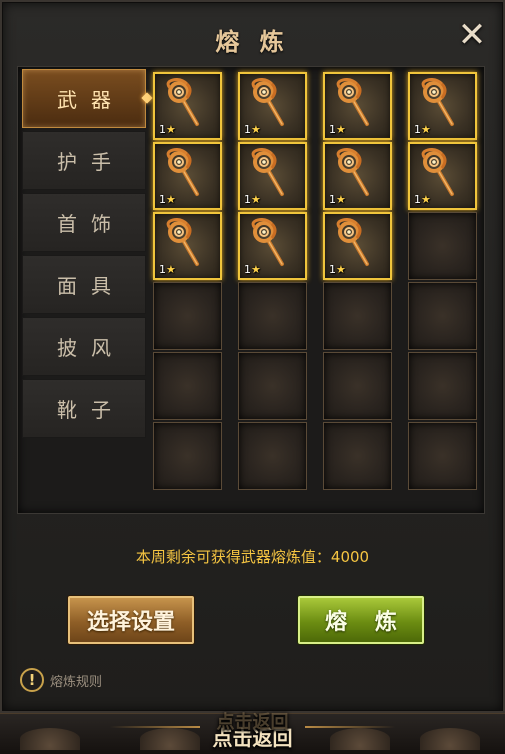  Describe the element at coordinates (76, 682) in the screenshot. I see `smelt-rules-label: 熔炼规则` at that location.